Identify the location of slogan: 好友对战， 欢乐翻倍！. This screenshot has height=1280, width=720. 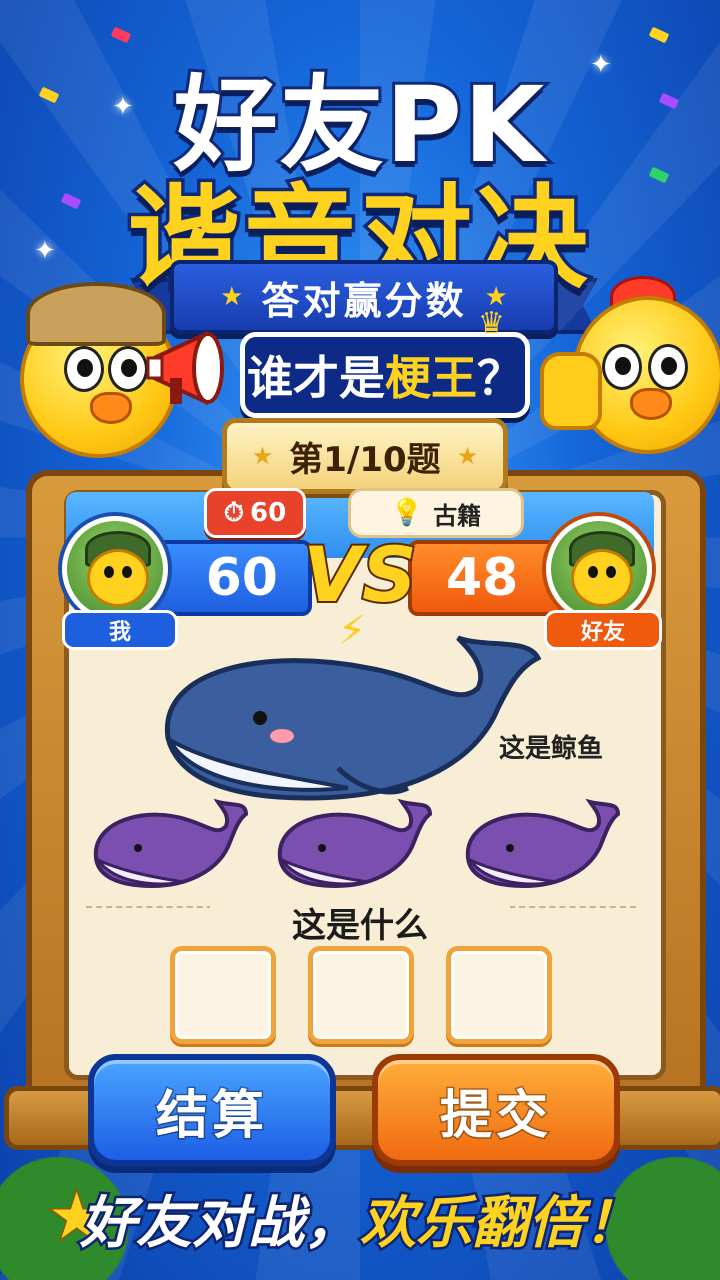
(360, 1218).